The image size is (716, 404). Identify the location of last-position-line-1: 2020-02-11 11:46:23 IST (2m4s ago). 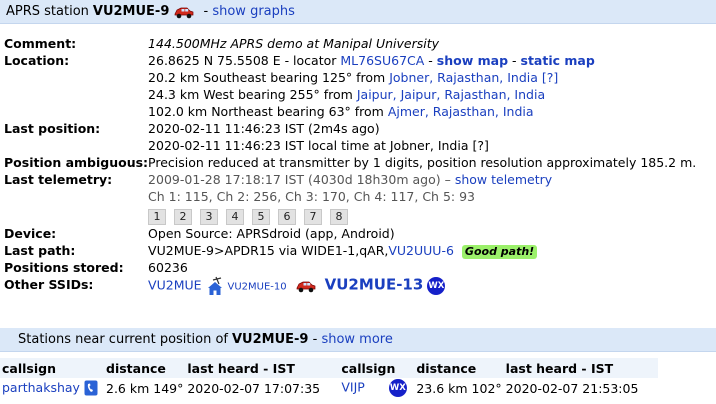
(264, 128).